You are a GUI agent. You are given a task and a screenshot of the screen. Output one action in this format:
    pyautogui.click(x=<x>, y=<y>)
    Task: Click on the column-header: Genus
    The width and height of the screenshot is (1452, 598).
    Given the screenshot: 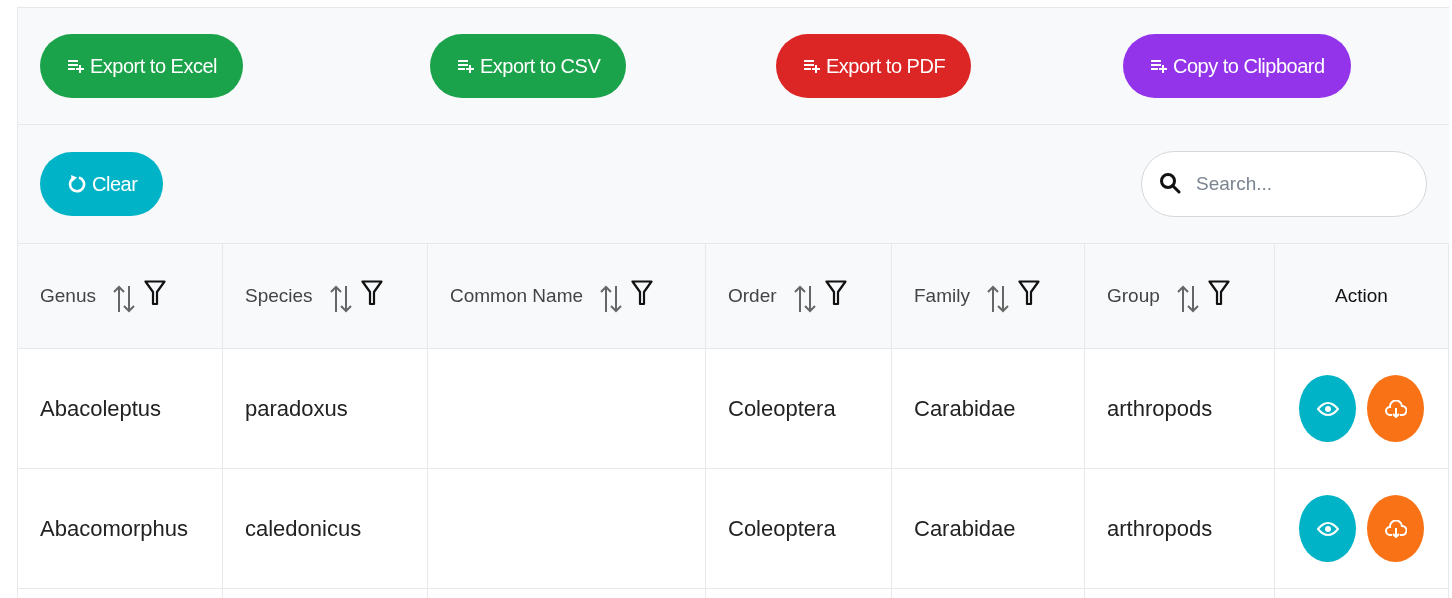 What is the action you would take?
    pyautogui.click(x=68, y=296)
    